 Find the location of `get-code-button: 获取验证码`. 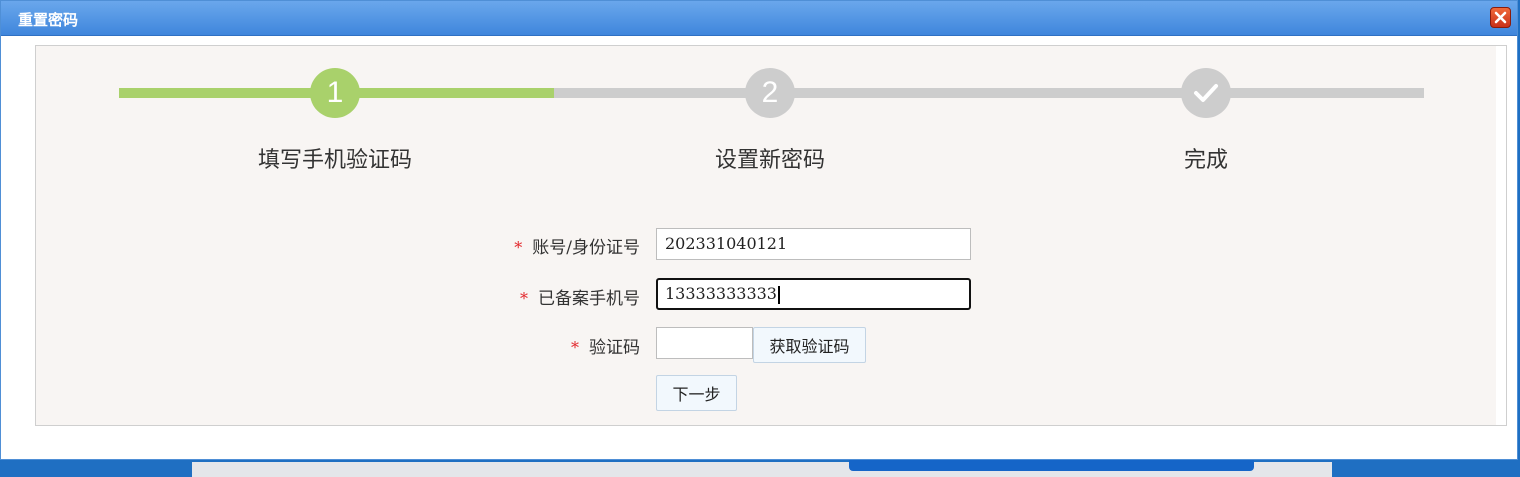

get-code-button: 获取验证码 is located at coordinates (809, 345).